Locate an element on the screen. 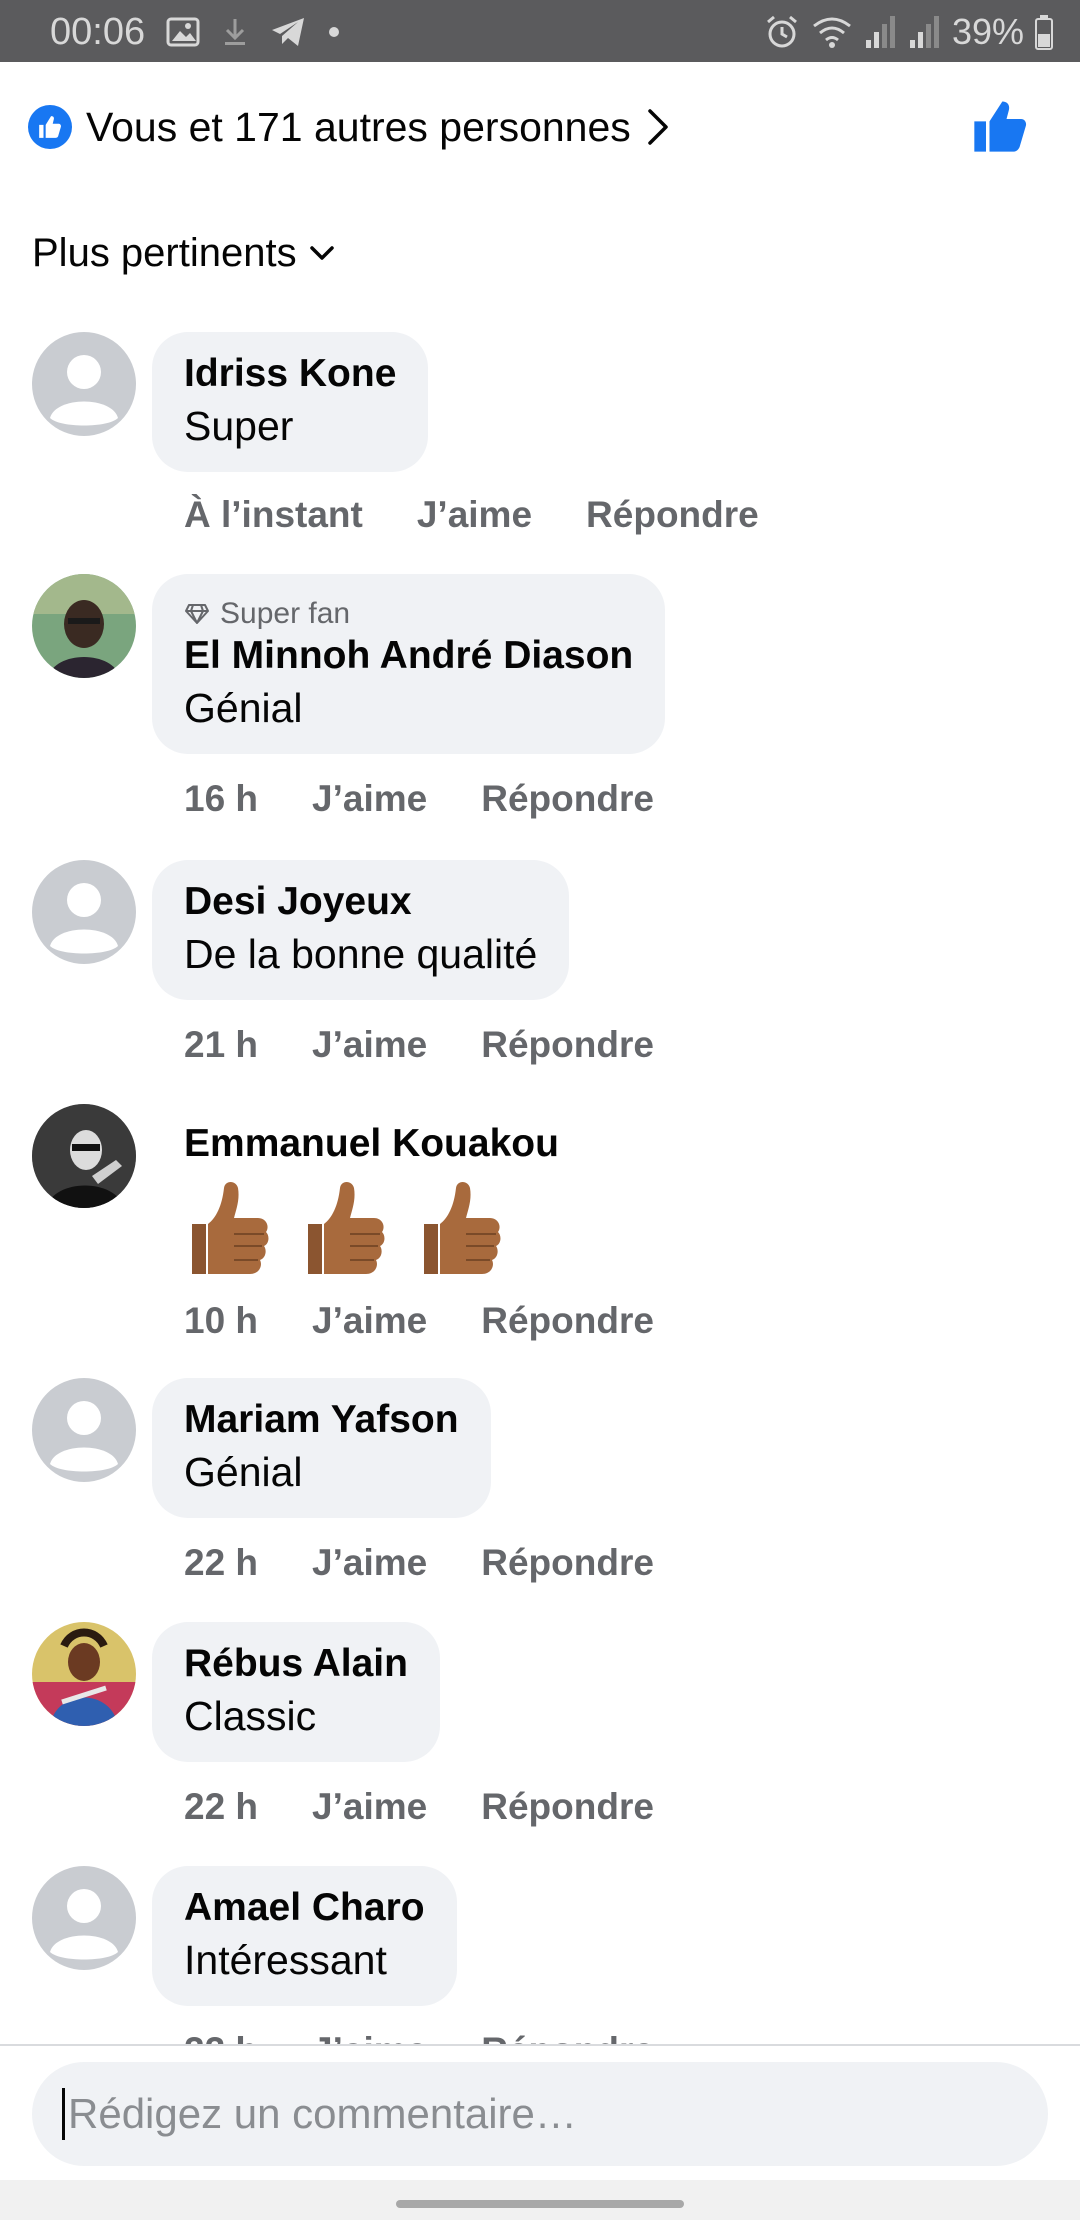 The width and height of the screenshot is (1080, 2220). comment-bubble: Emmanuel Kouakou is located at coordinates (371, 1200).